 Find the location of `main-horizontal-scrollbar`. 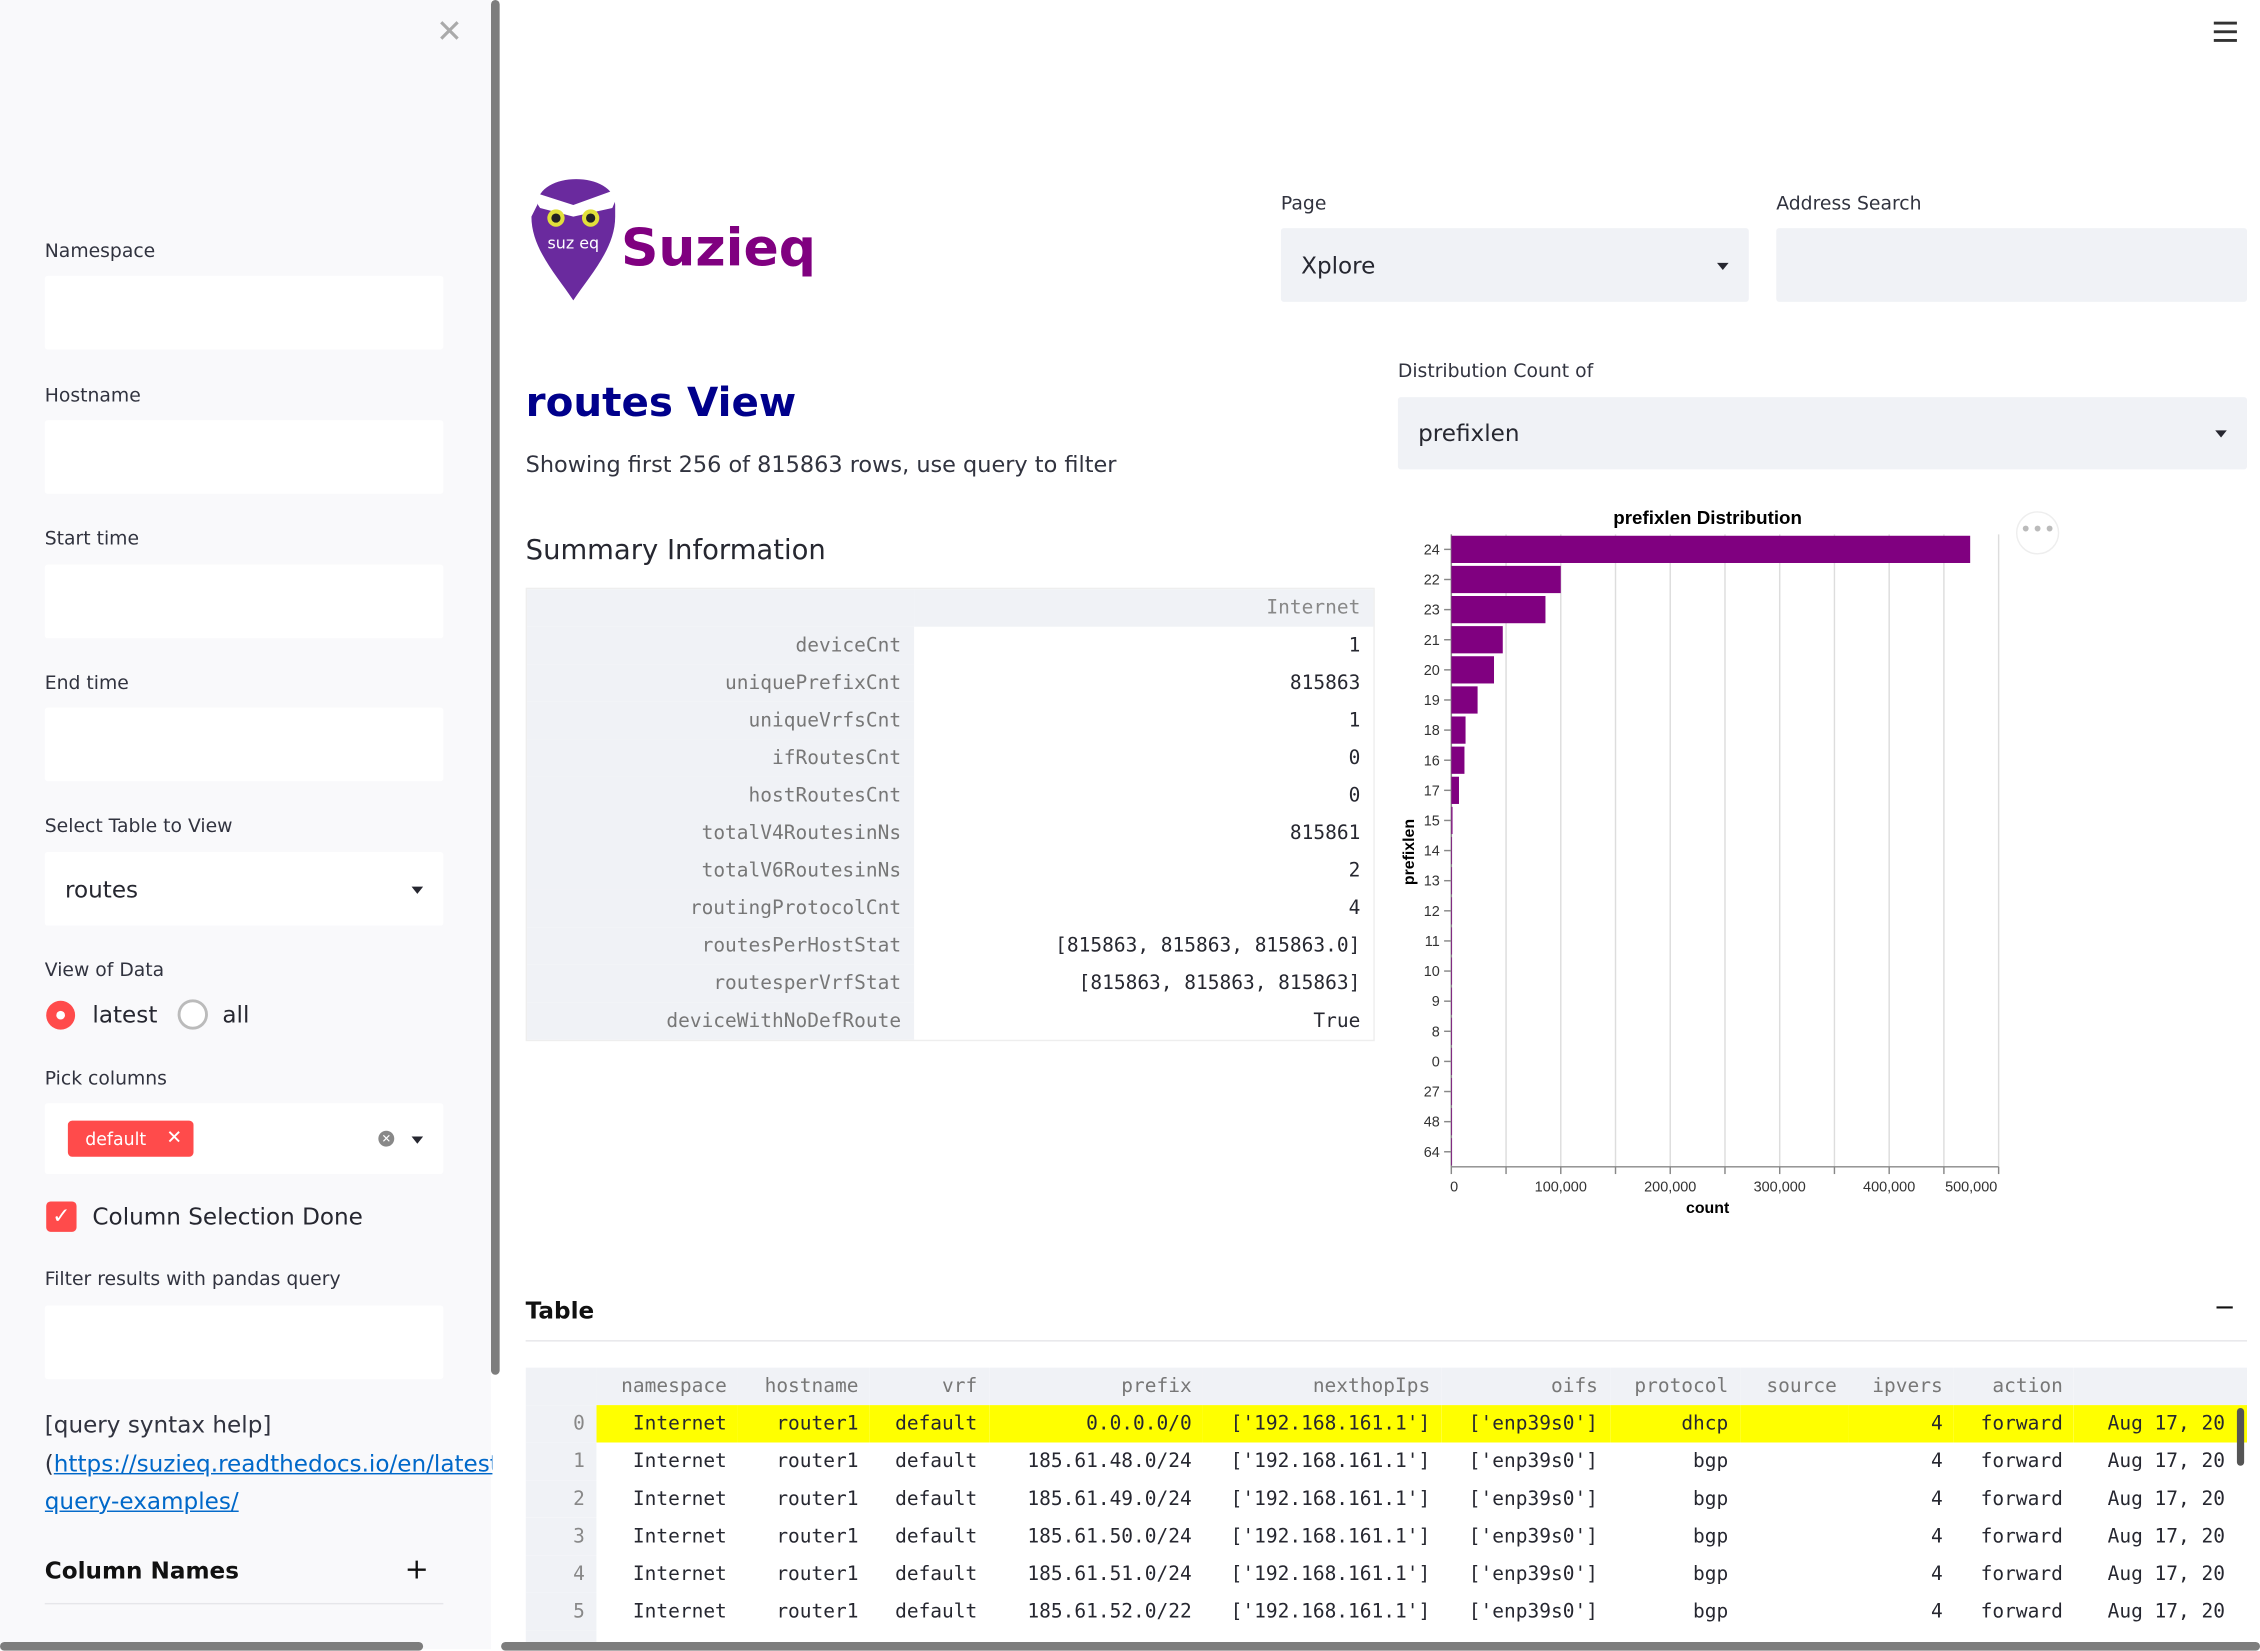

main-horizontal-scrollbar is located at coordinates (1380, 1646).